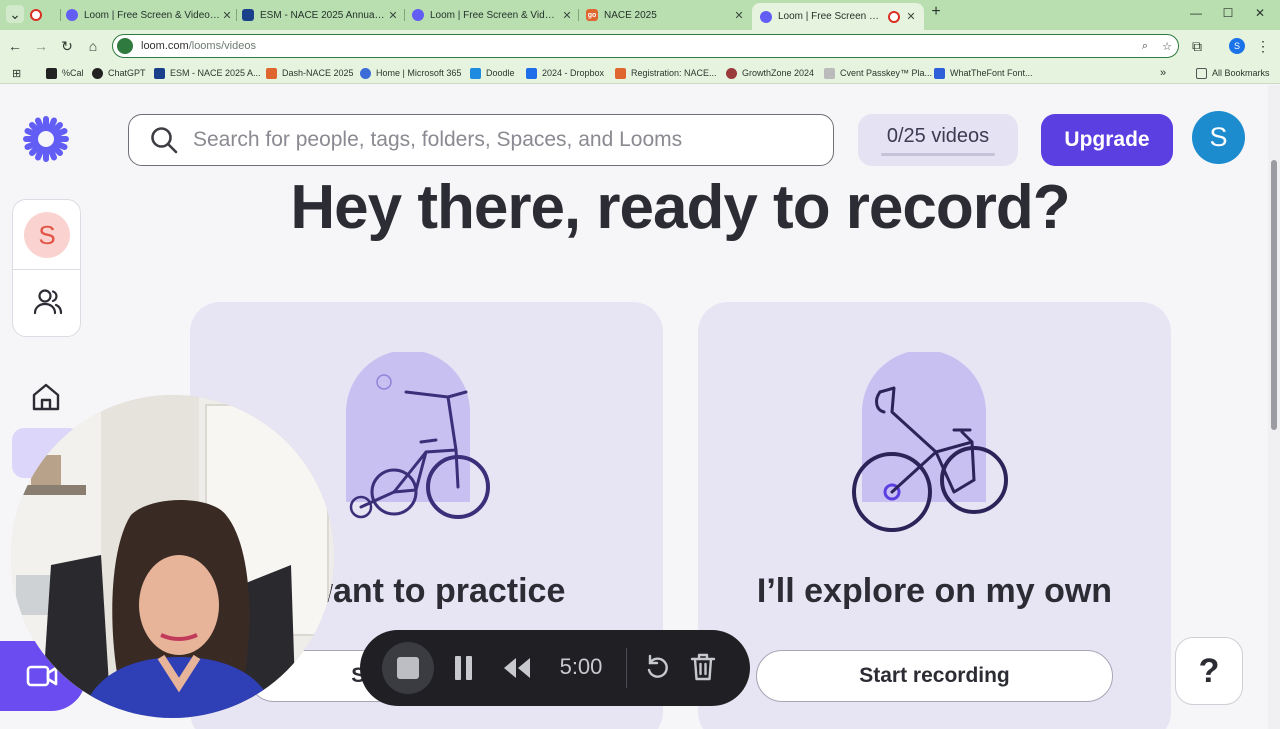 The height and width of the screenshot is (729, 1280). Describe the element at coordinates (1145, 46) in the screenshot. I see `zoom-icon: ⌕` at that location.